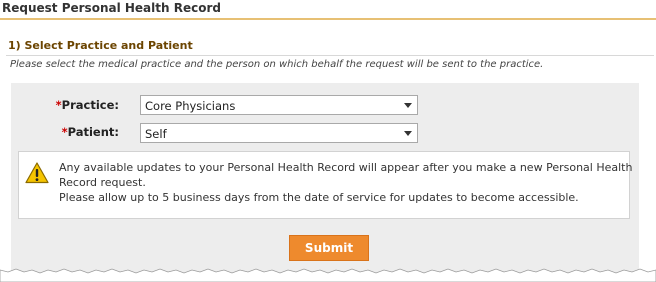 The width and height of the screenshot is (656, 282). What do you see at coordinates (190, 106) in the screenshot?
I see `practice-select-value: Core Physicians` at bounding box center [190, 106].